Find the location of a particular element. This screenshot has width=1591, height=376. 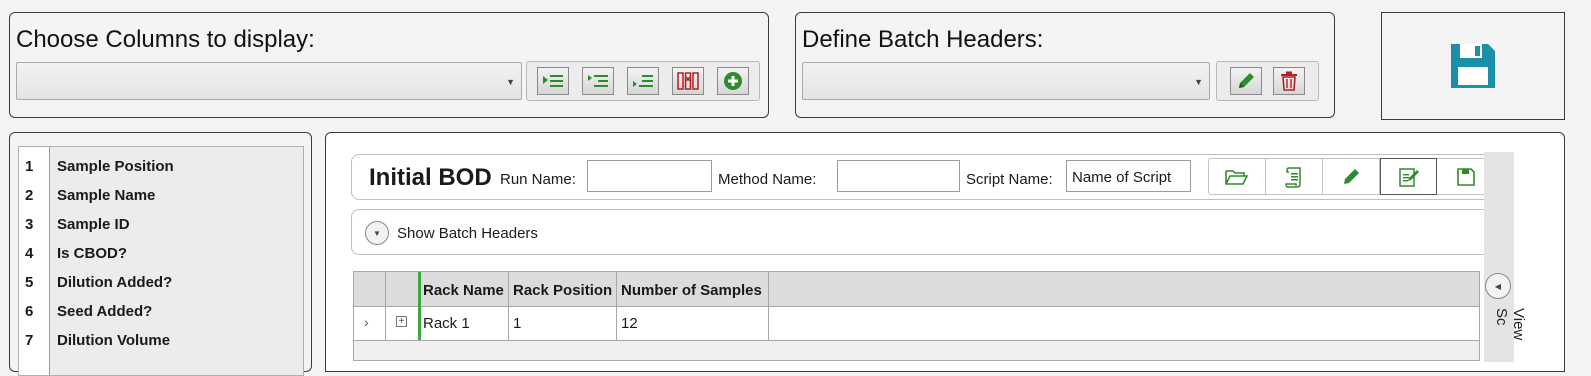

remove-columns-button is located at coordinates (688, 81).